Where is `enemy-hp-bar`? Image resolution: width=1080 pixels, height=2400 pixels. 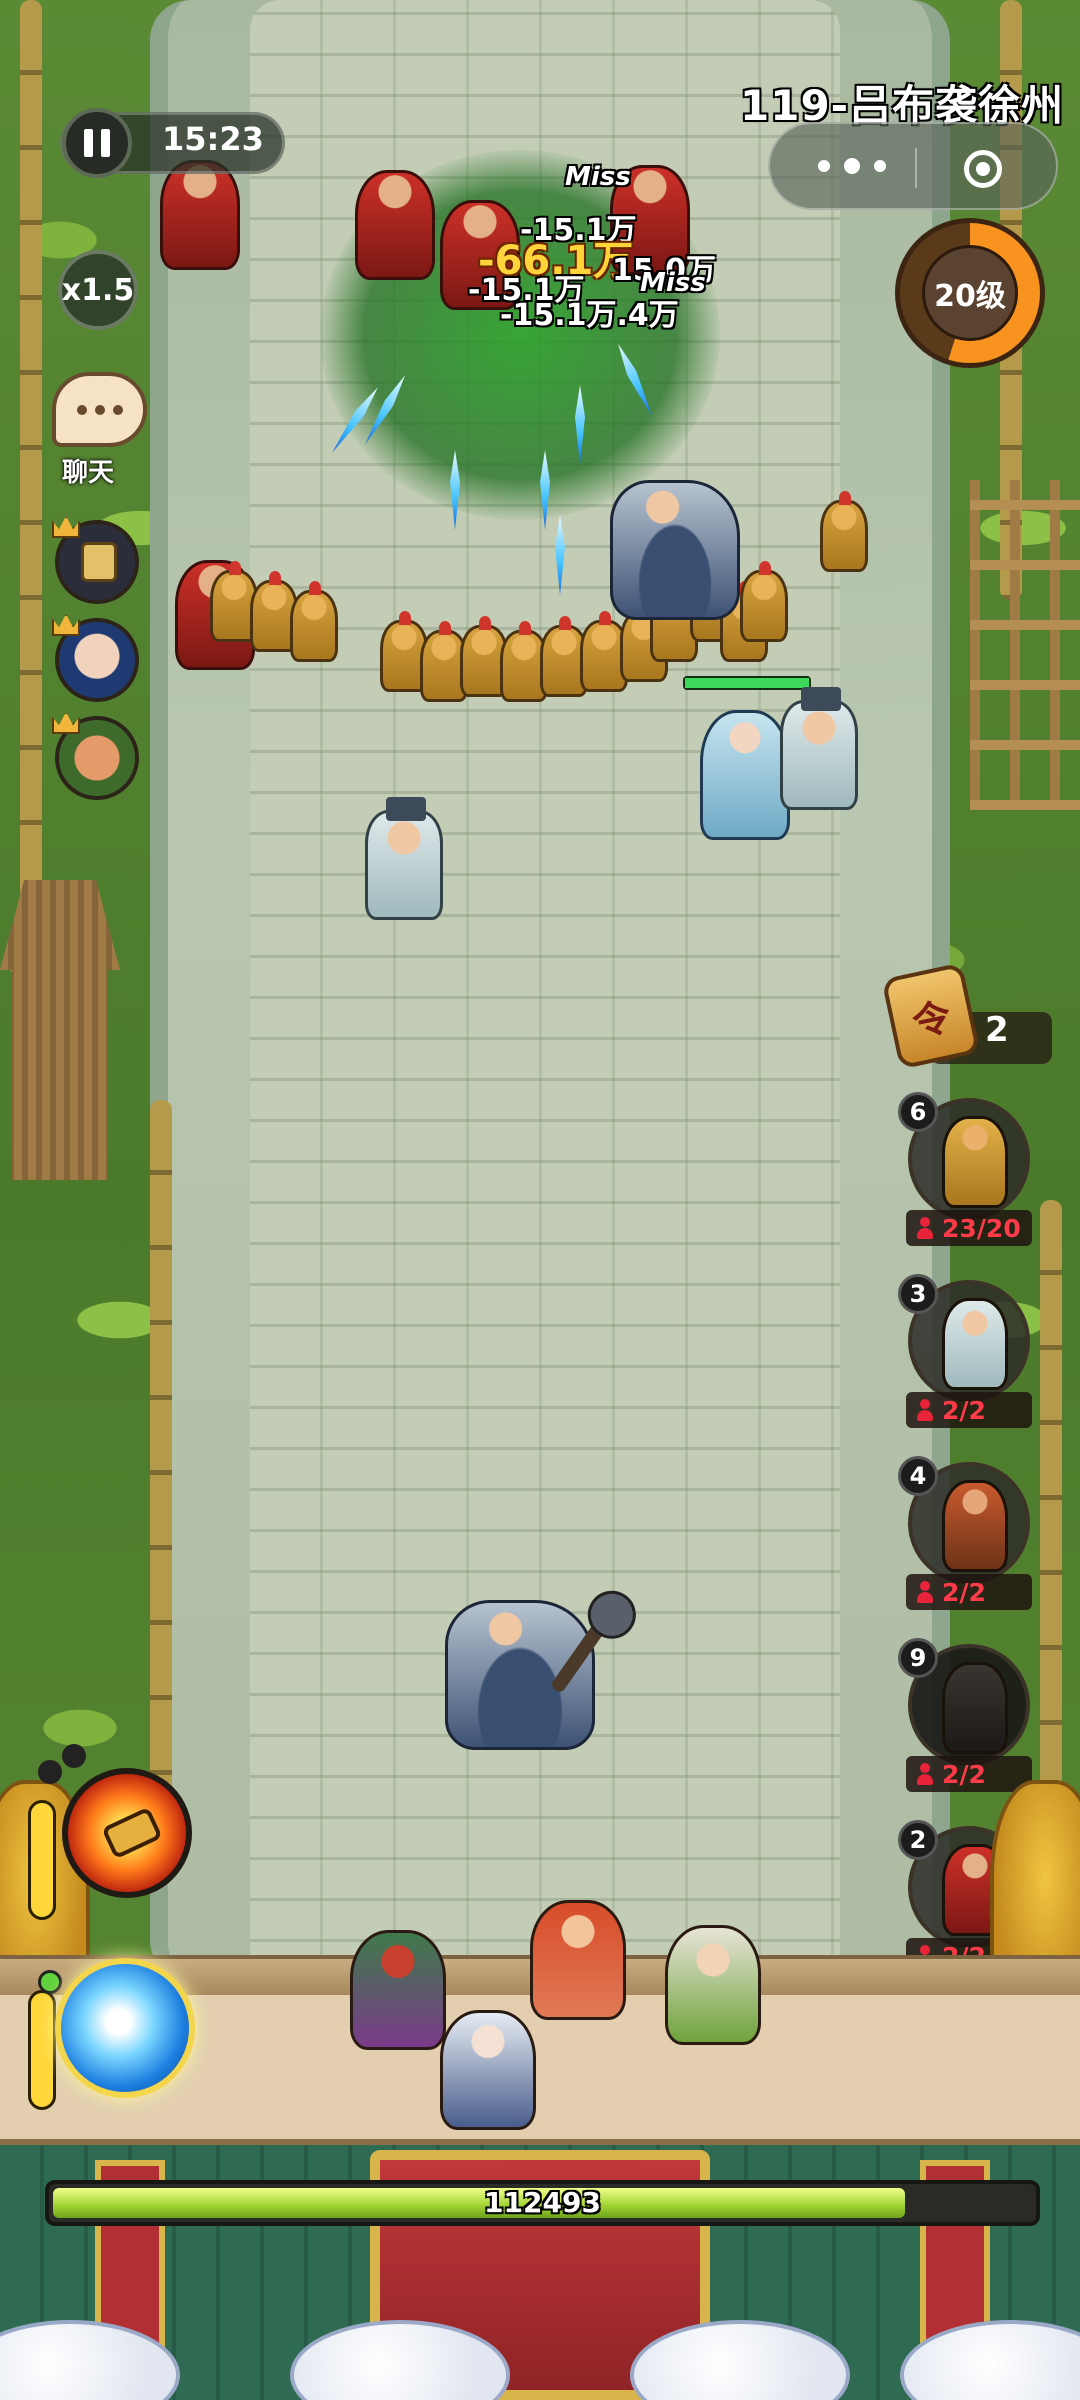 enemy-hp-bar is located at coordinates (747, 683).